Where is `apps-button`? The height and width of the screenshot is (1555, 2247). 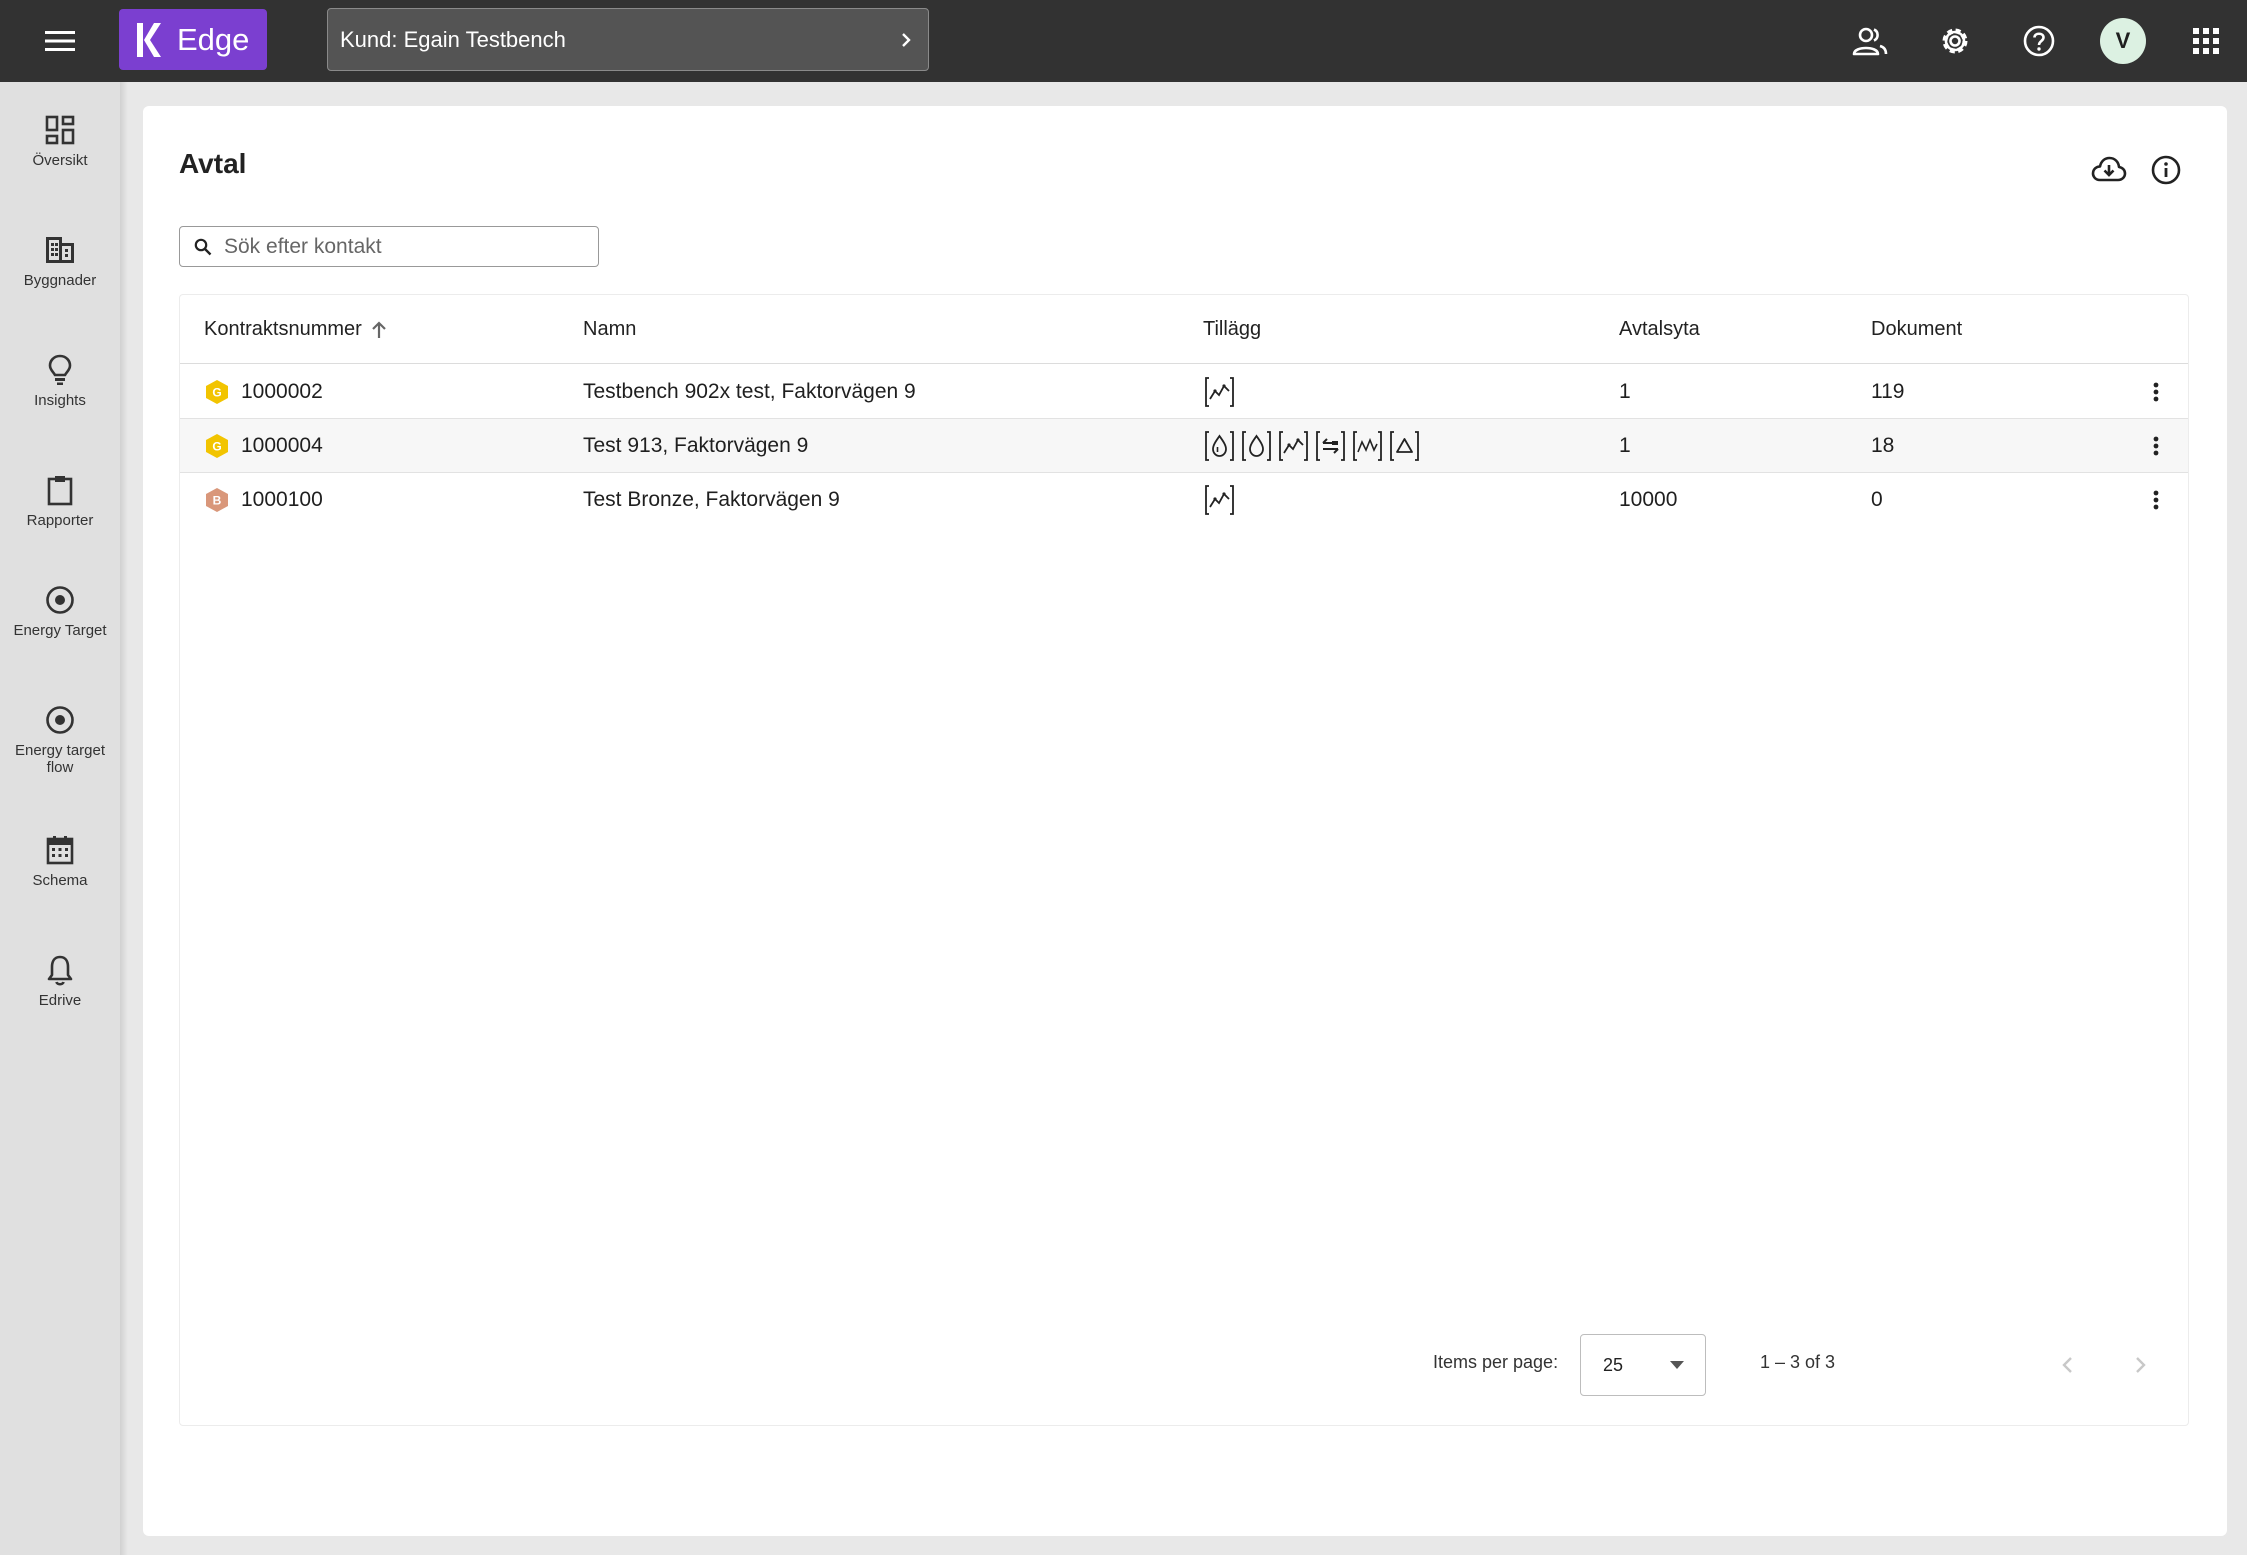 apps-button is located at coordinates (2206, 41).